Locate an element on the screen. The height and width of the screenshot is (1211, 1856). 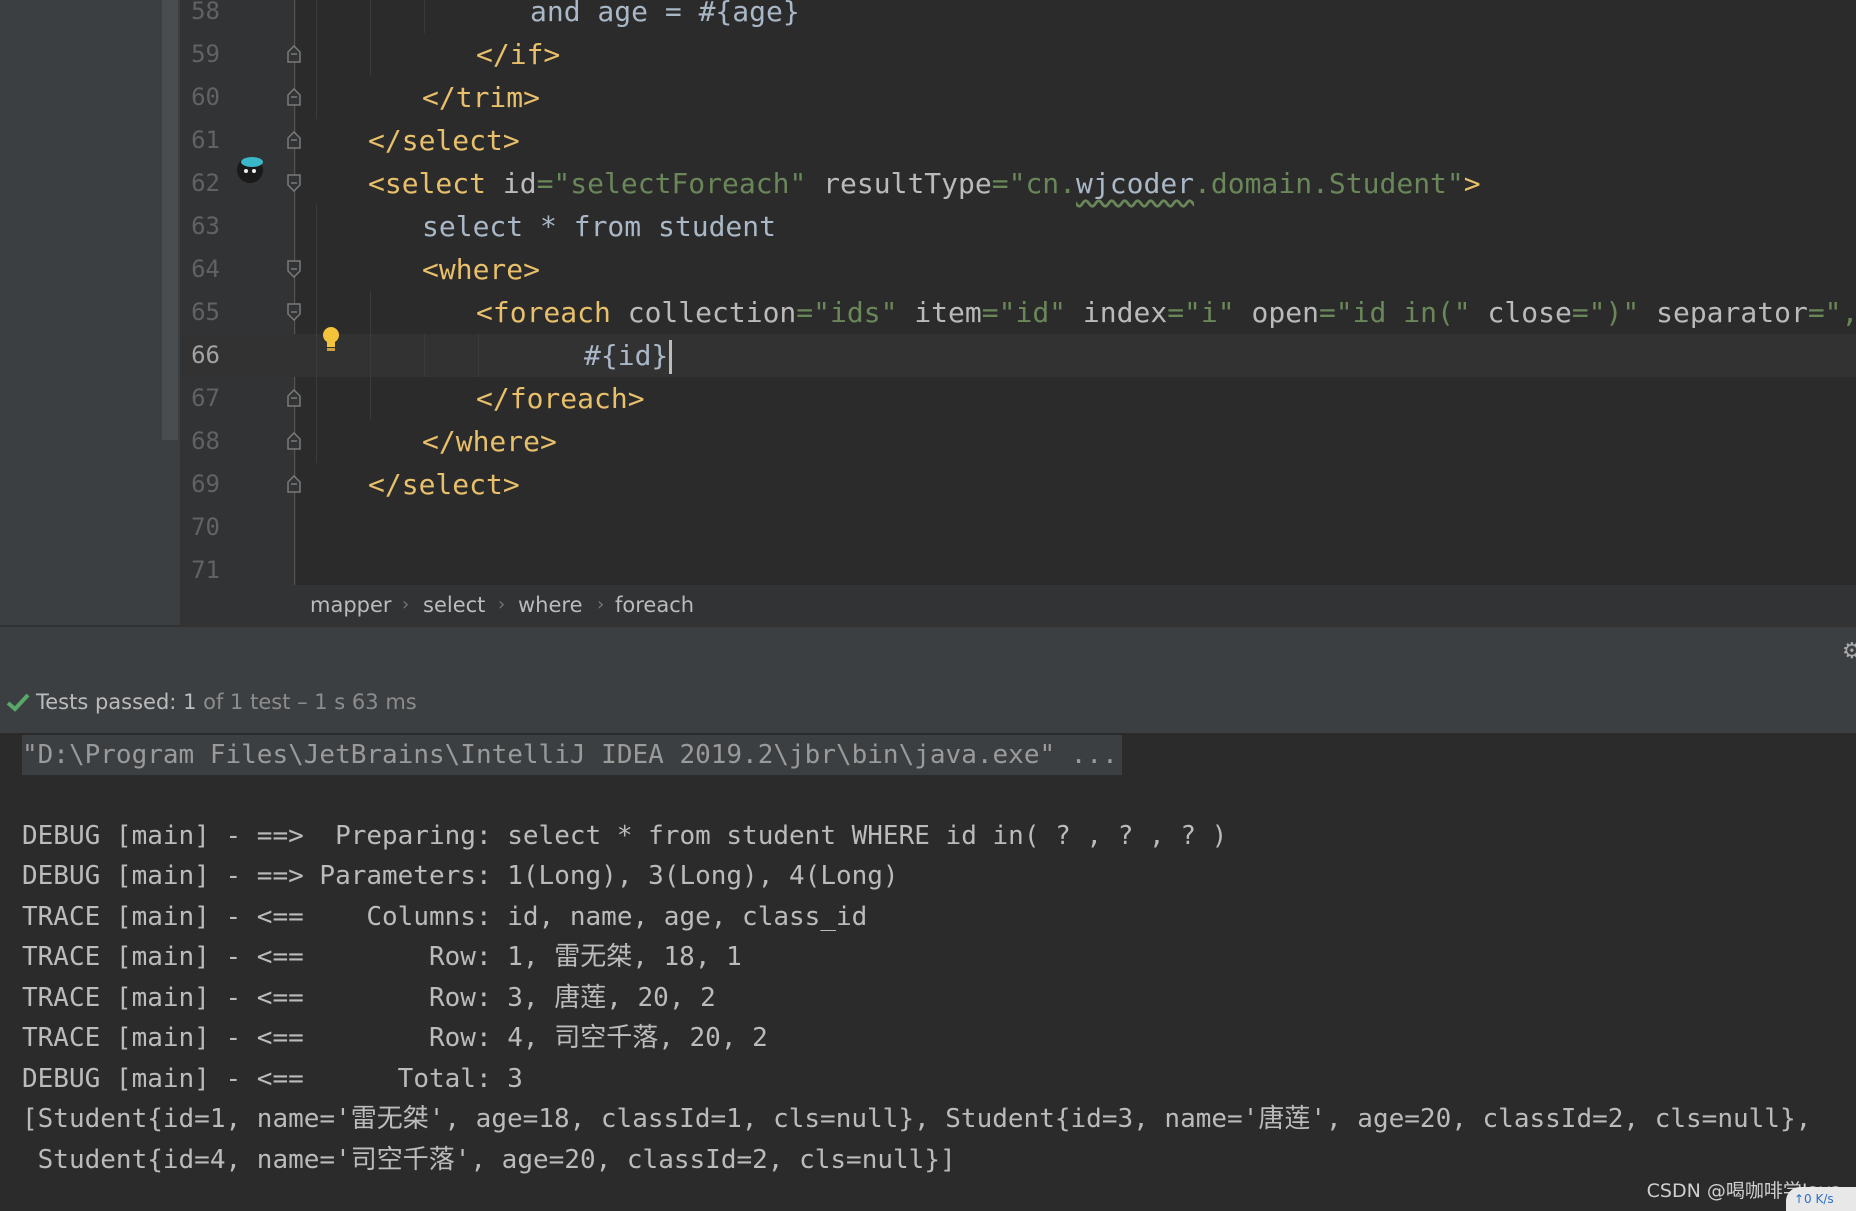
code-text: and age = #{age} is located at coordinates (665, 16).